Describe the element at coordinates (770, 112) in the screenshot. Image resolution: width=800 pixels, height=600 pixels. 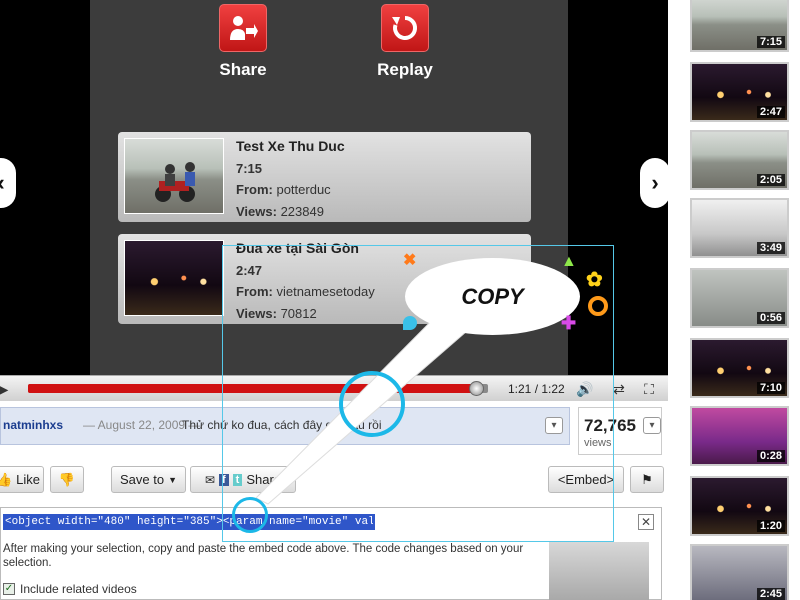
I see `thumbnail-duration: 2:47` at that location.